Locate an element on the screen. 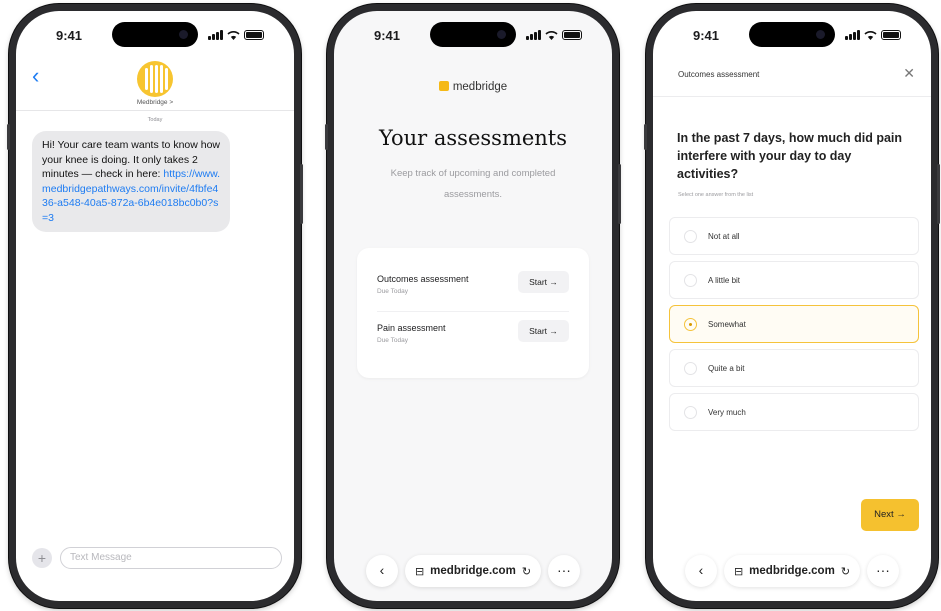  answer-label: Quite a bit is located at coordinates (726, 368).